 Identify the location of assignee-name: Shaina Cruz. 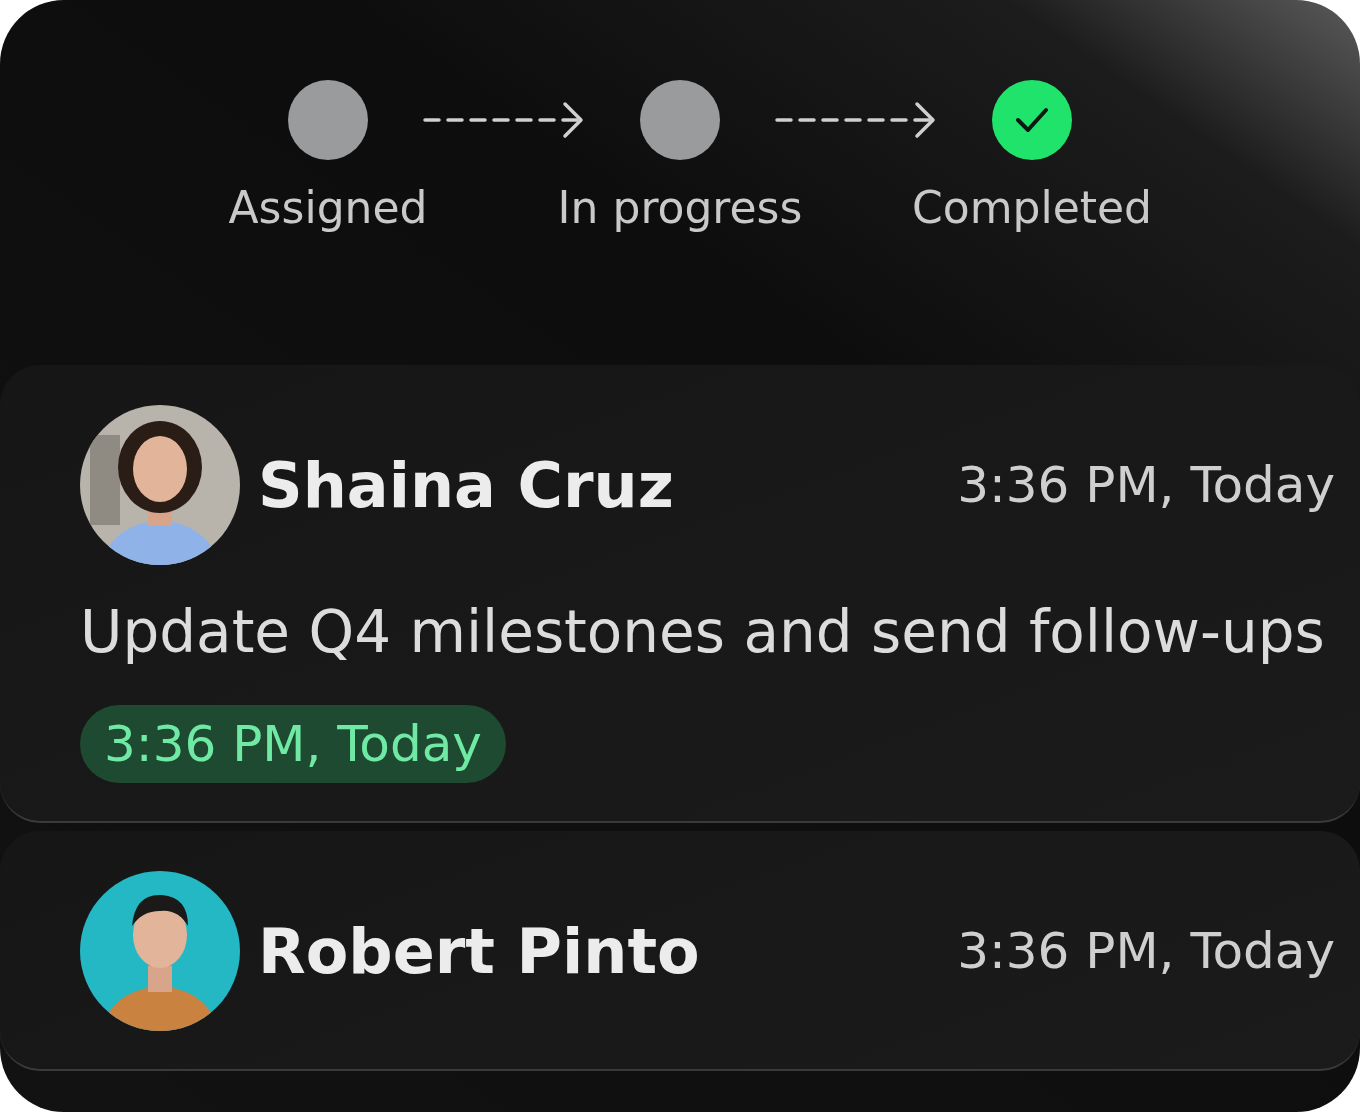
(466, 485).